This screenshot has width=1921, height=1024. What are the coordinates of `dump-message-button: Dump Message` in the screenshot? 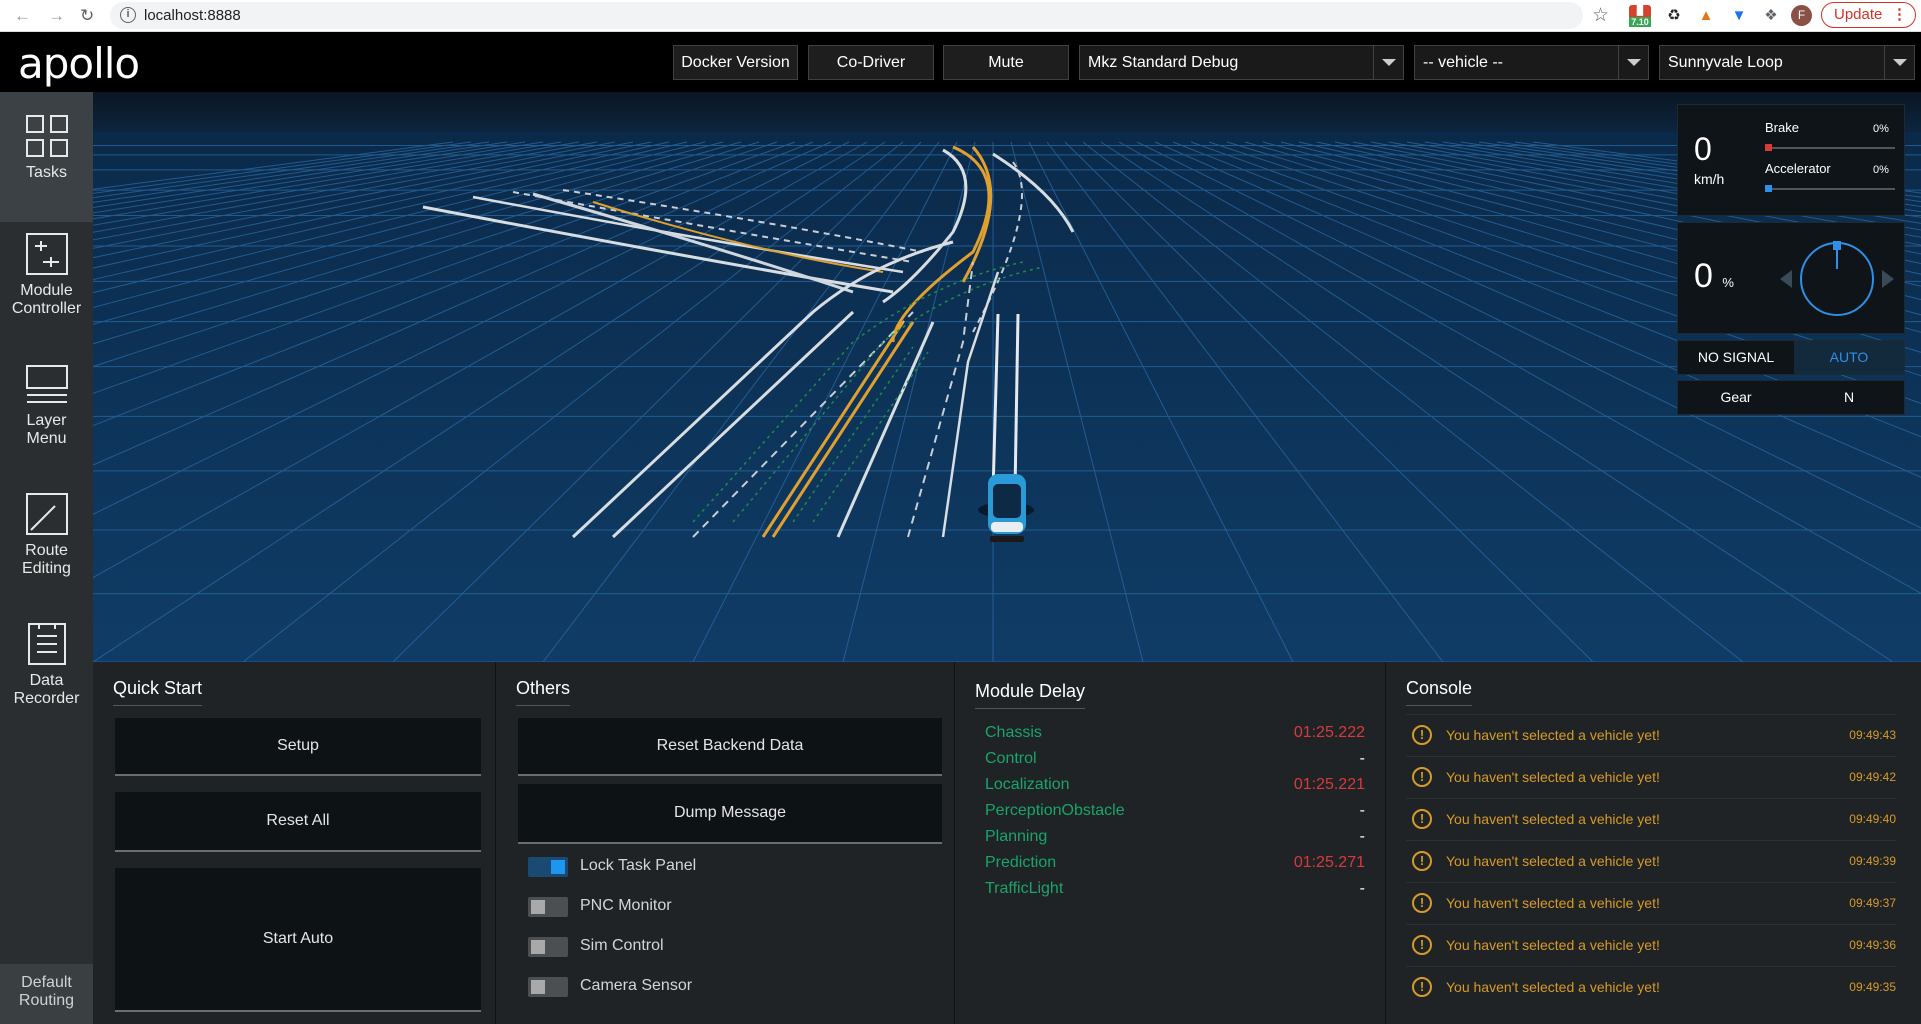 It's located at (730, 814).